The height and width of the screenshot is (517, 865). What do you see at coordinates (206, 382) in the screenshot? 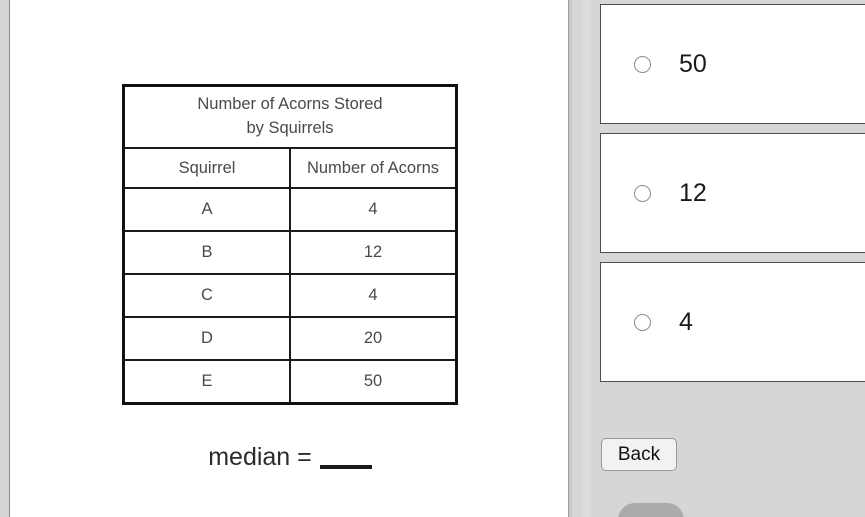
I see `cell-squirrel-e: E` at bounding box center [206, 382].